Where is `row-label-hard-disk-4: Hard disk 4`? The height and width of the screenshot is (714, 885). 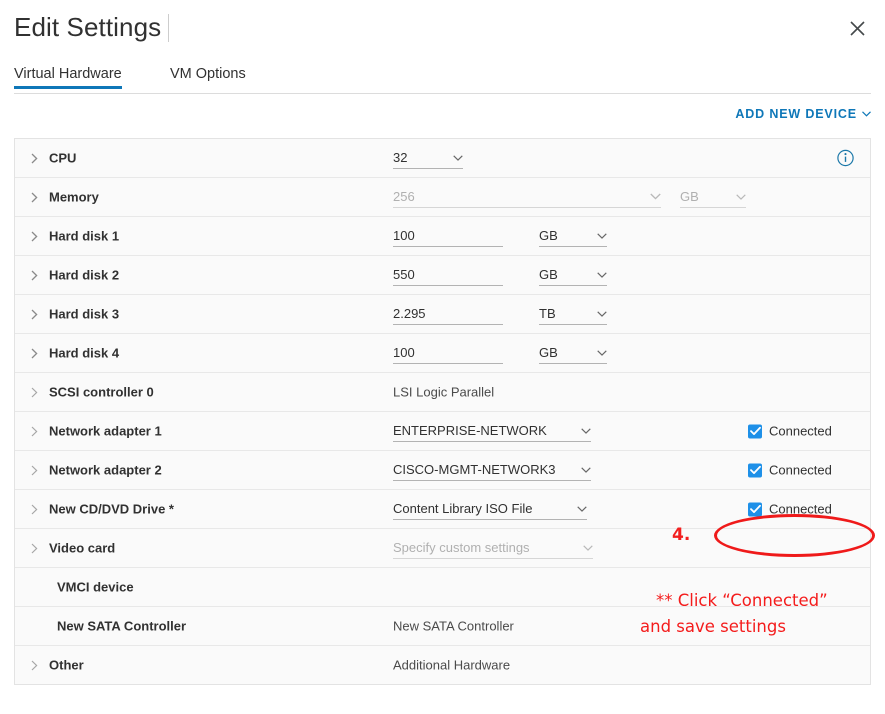
row-label-hard-disk-4: Hard disk 4 is located at coordinates (84, 353).